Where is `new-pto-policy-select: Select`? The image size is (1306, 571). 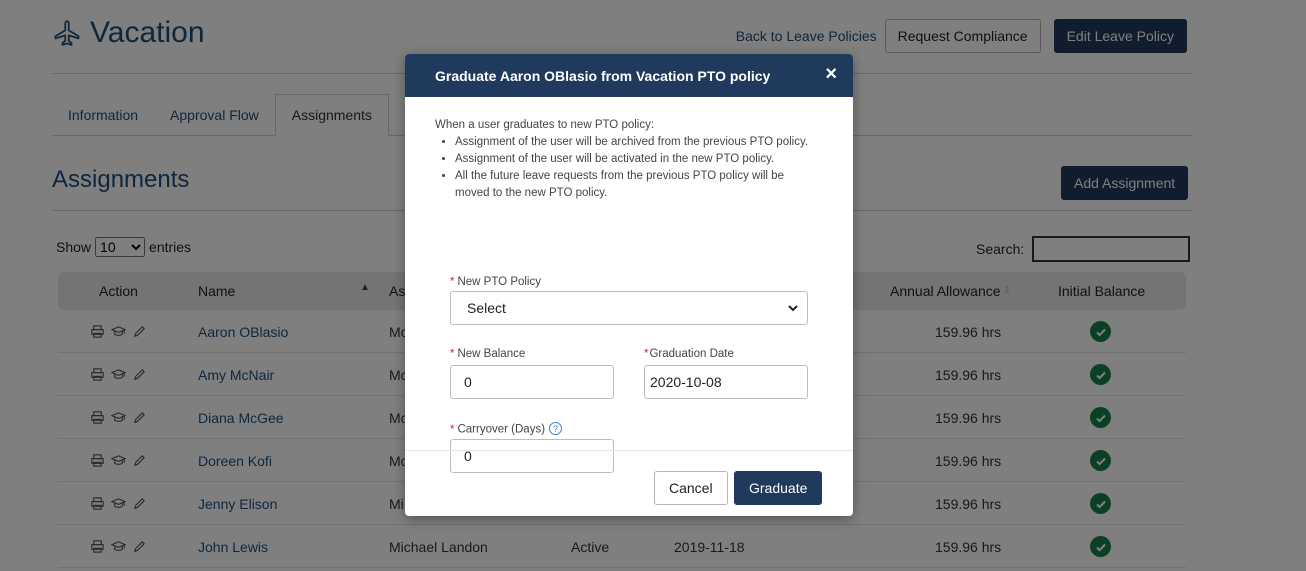 new-pto-policy-select: Select is located at coordinates (629, 308).